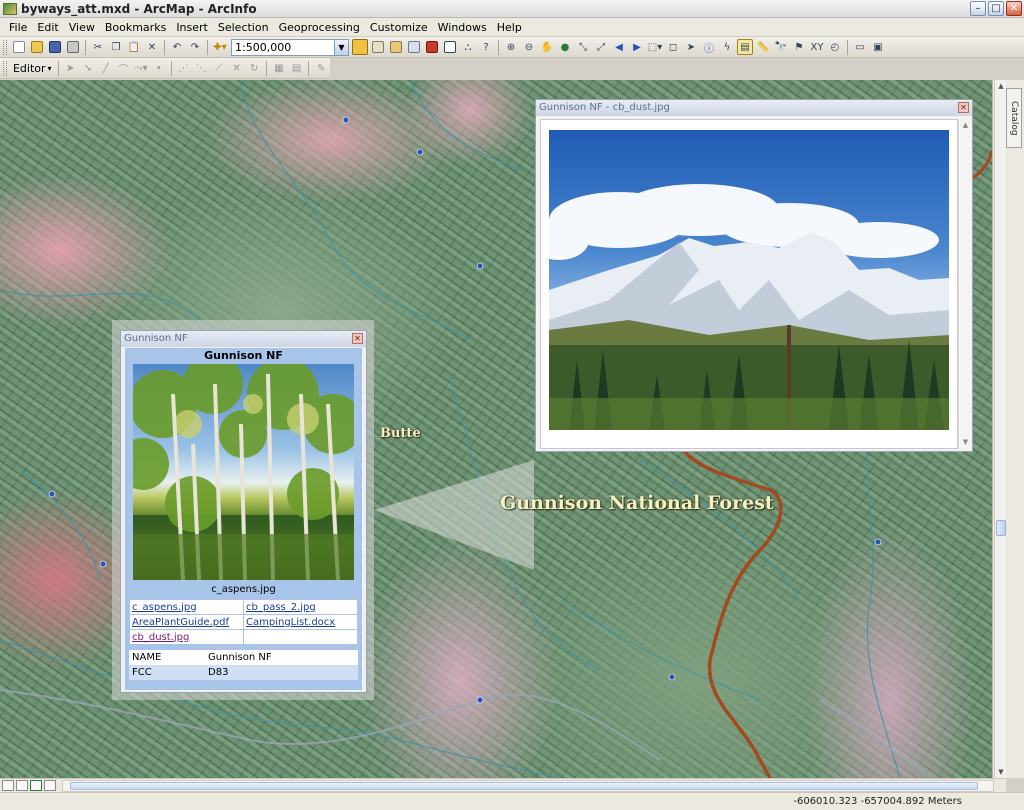  What do you see at coordinates (177, 47) in the screenshot?
I see `undo-icon: ↶` at bounding box center [177, 47].